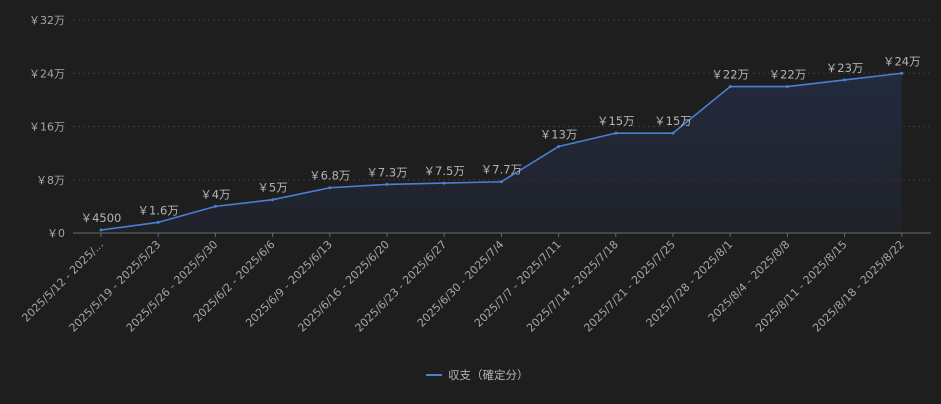  Describe the element at coordinates (386, 172) in the screenshot. I see `data-label: ￥7.3万` at that location.